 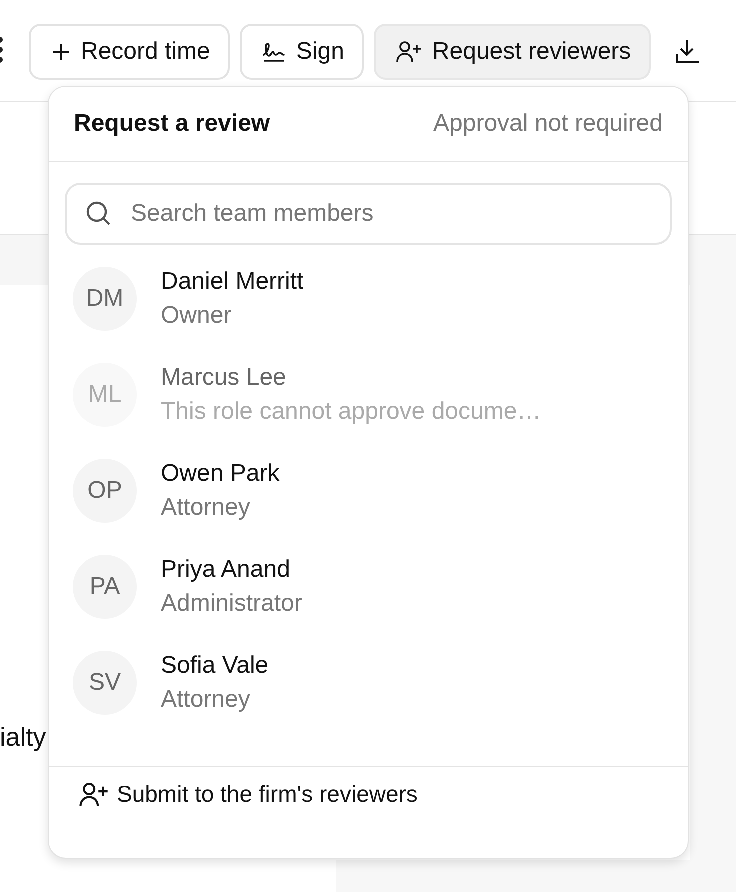 I want to click on submit-reviewers-button: Submit to the firm's reviewers, so click(x=368, y=812).